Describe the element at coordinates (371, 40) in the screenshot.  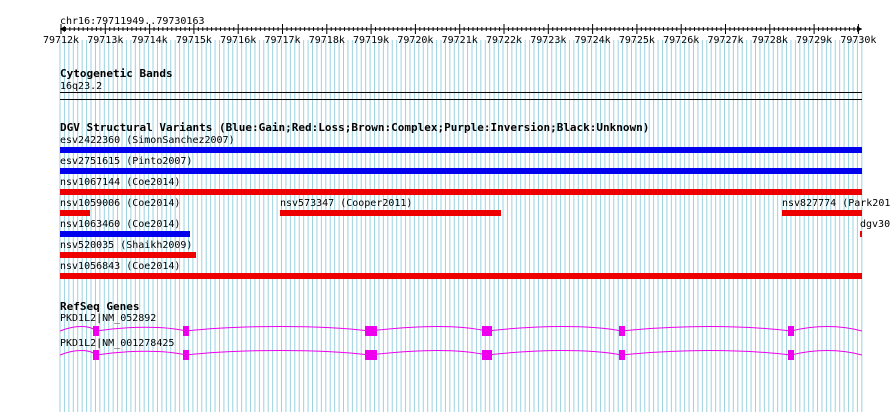
I see `ruler-tick-label: 79719k` at that location.